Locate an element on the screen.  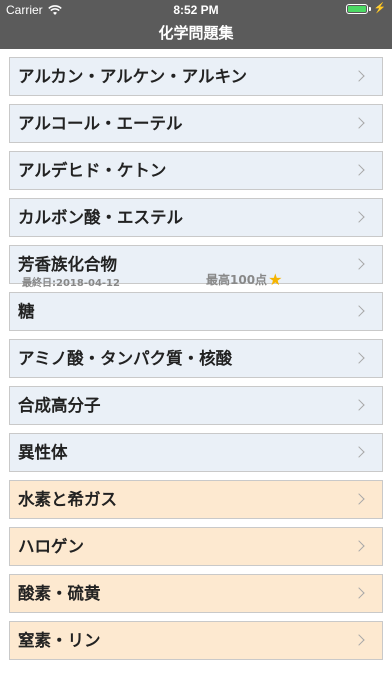
best-score-text: 最高100点 is located at coordinates (237, 280).